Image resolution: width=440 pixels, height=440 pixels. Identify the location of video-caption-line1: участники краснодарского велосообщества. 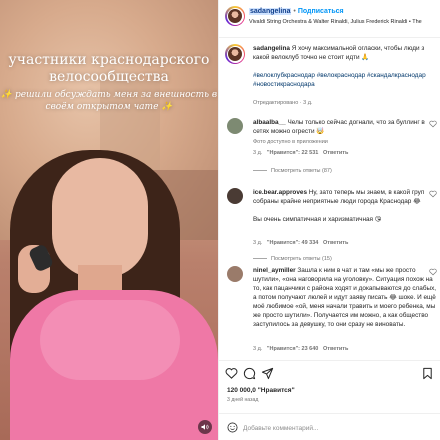
(109, 68).